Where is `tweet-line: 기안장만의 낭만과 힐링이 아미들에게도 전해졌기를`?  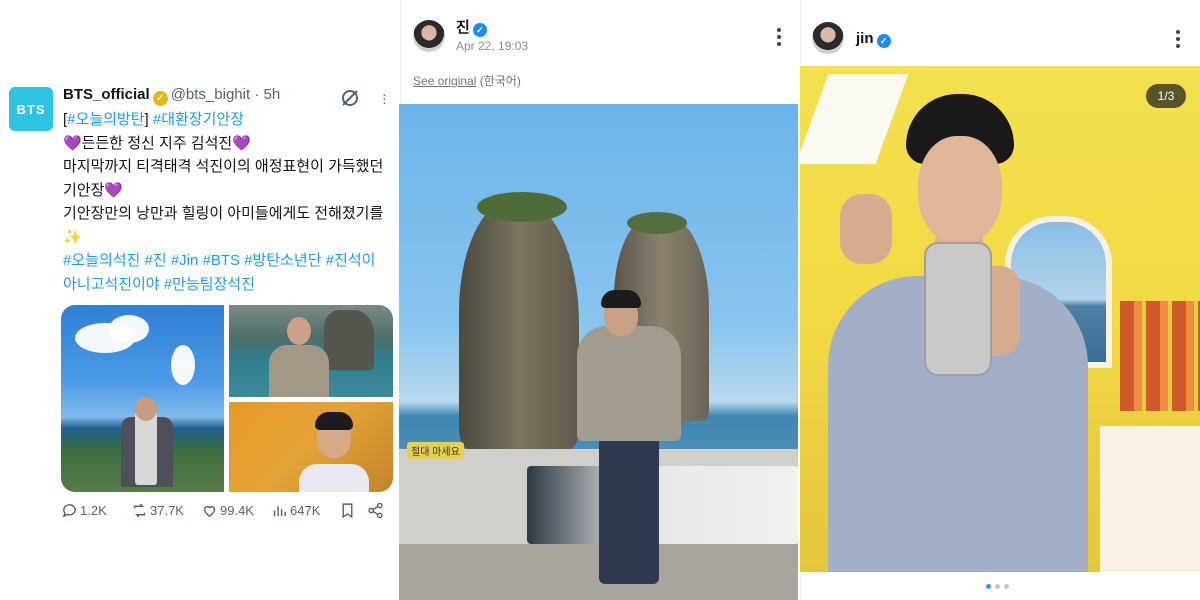 tweet-line: 기안장만의 낭만과 힐링이 아미들에게도 전해졌기를 is located at coordinates (223, 213).